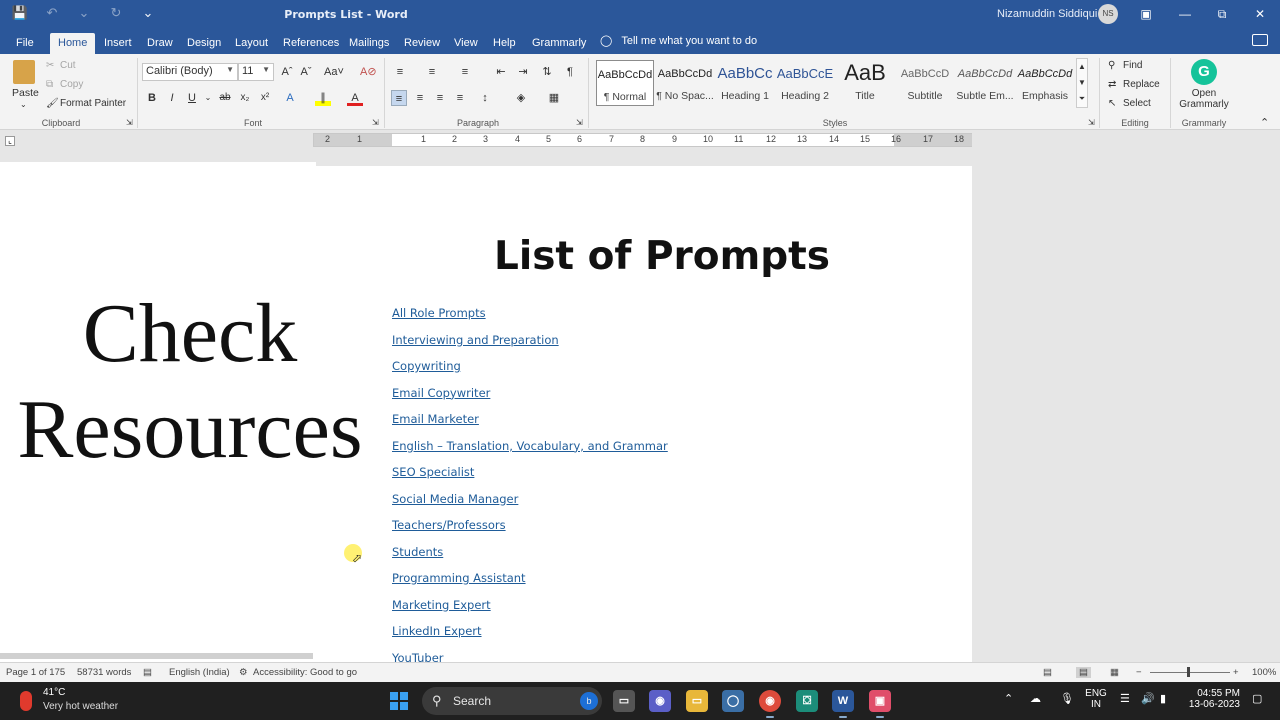 The image size is (1280, 720). I want to click on maximize-icon: ⧉, so click(1222, 14).